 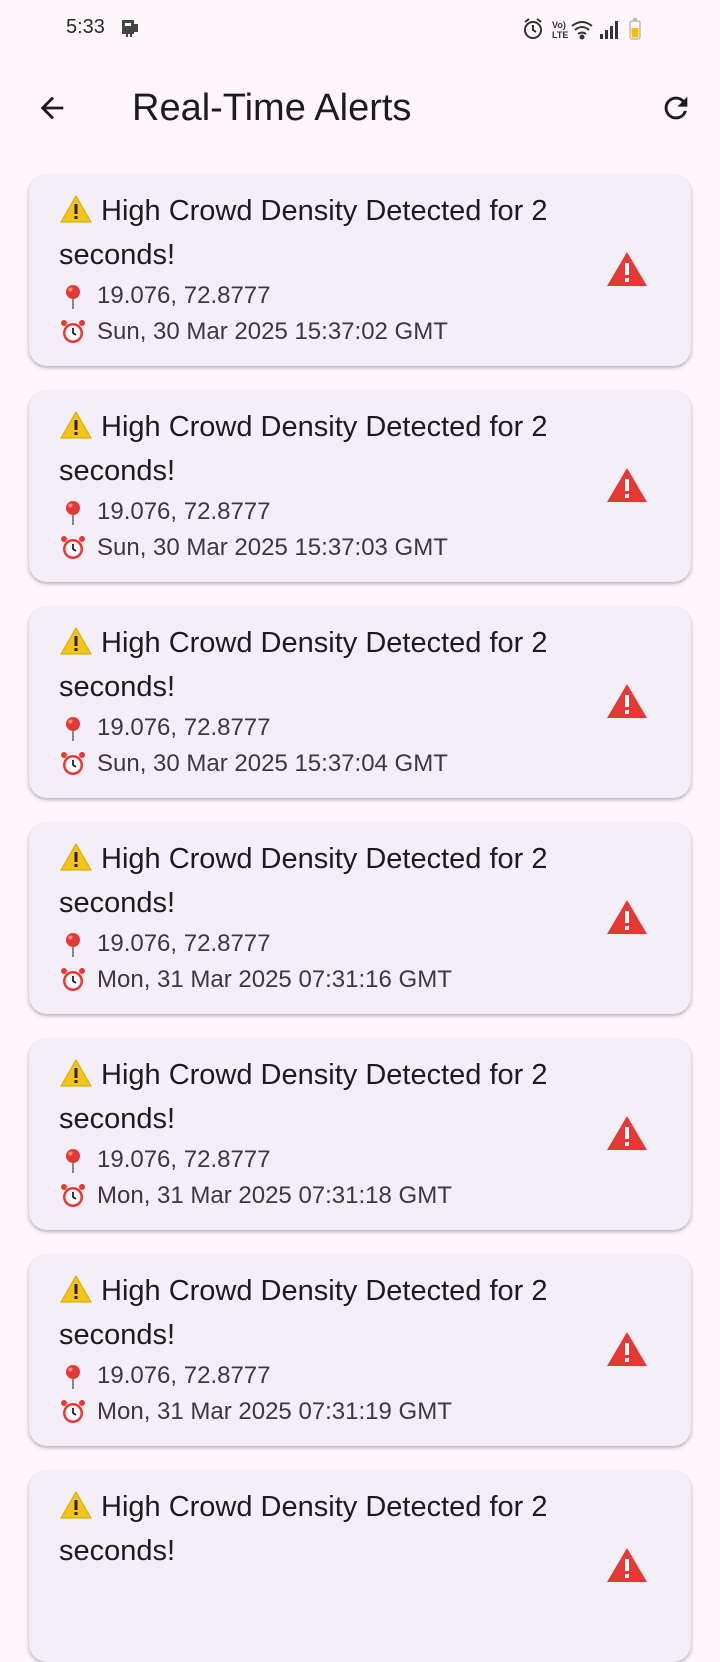 What do you see at coordinates (609, 30) in the screenshot?
I see `signal-icon` at bounding box center [609, 30].